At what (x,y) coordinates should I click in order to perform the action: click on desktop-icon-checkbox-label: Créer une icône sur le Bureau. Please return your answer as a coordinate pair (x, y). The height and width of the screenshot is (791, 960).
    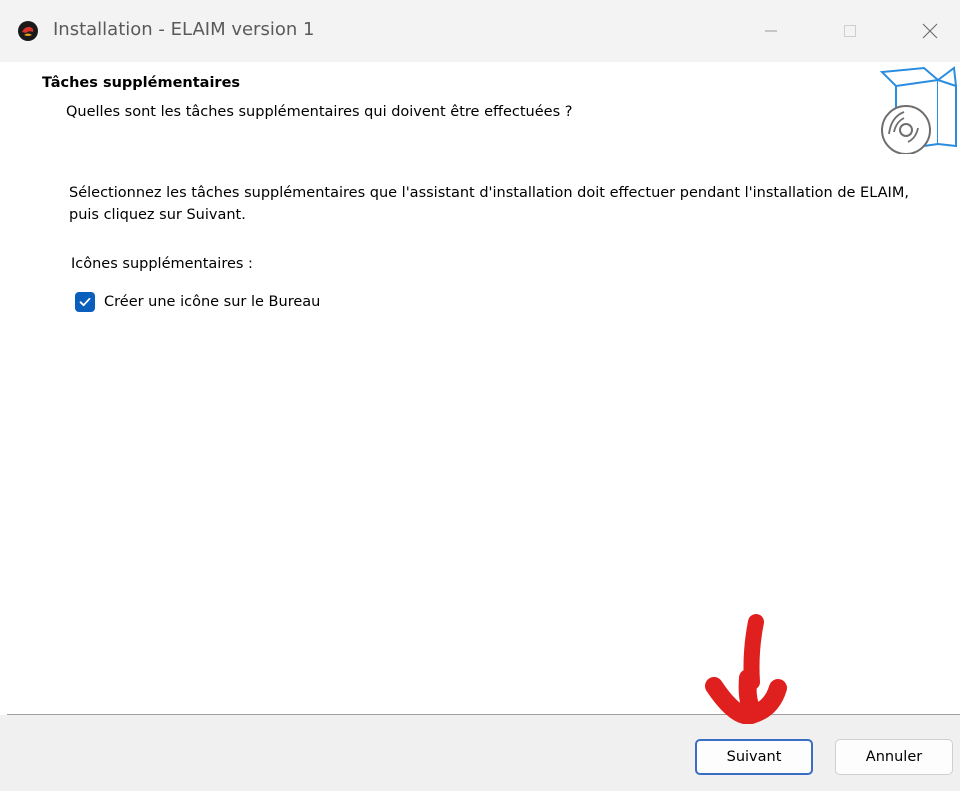
    Looking at the image, I should click on (212, 302).